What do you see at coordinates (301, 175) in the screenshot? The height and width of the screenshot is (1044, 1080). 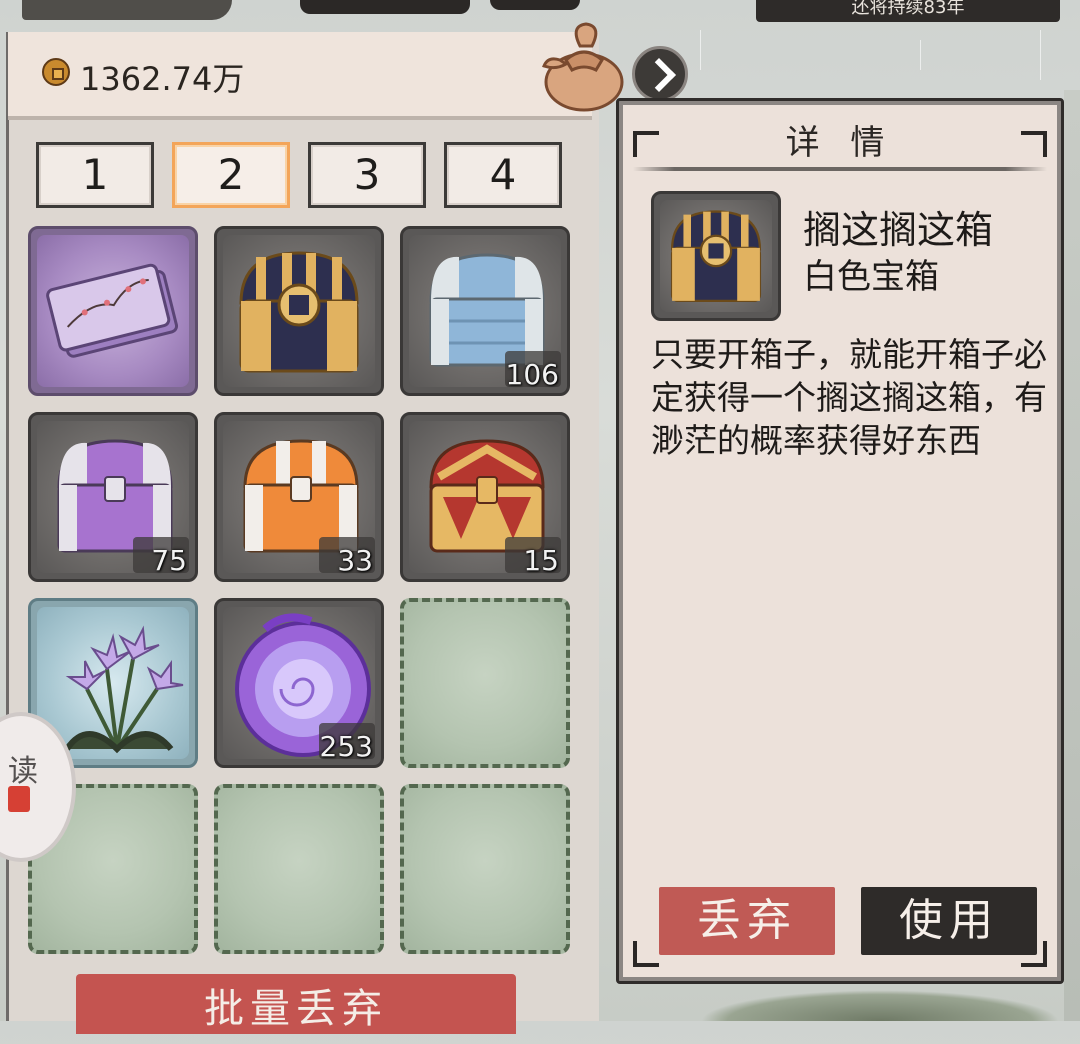 I see `page-tabs: 1 2 3 4` at bounding box center [301, 175].